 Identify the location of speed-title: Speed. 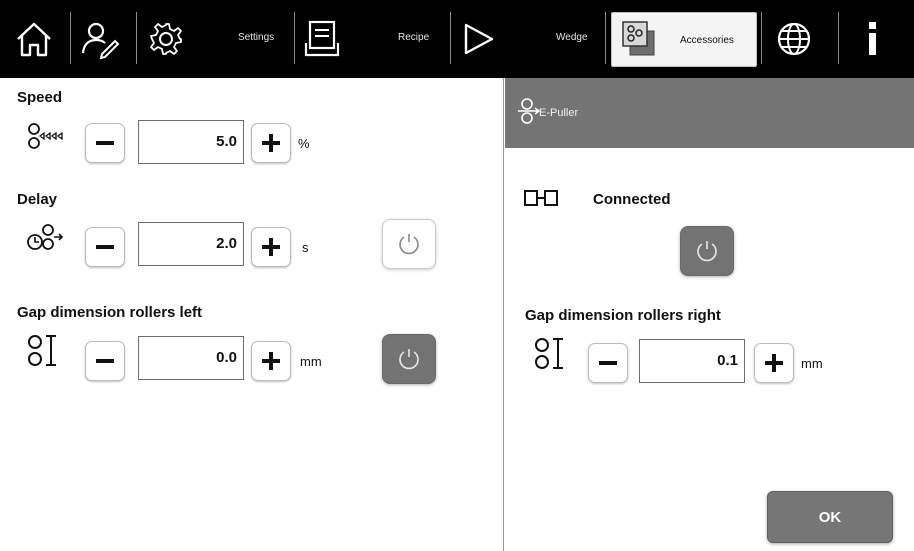
(40, 97).